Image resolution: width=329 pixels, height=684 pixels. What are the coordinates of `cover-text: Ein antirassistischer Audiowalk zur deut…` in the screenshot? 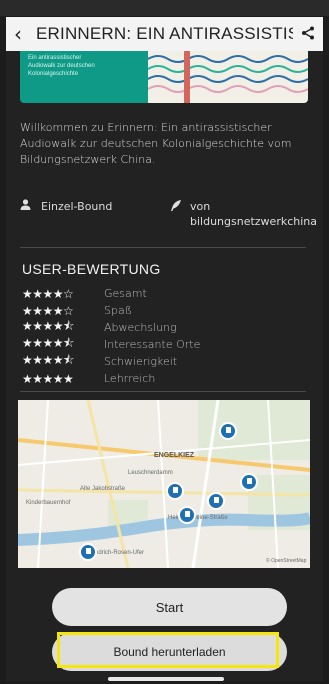 It's located at (61, 66).